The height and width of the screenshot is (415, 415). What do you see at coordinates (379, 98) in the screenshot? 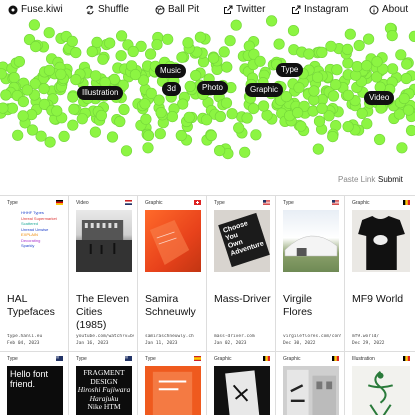
I see `tag-video: Video` at bounding box center [379, 98].